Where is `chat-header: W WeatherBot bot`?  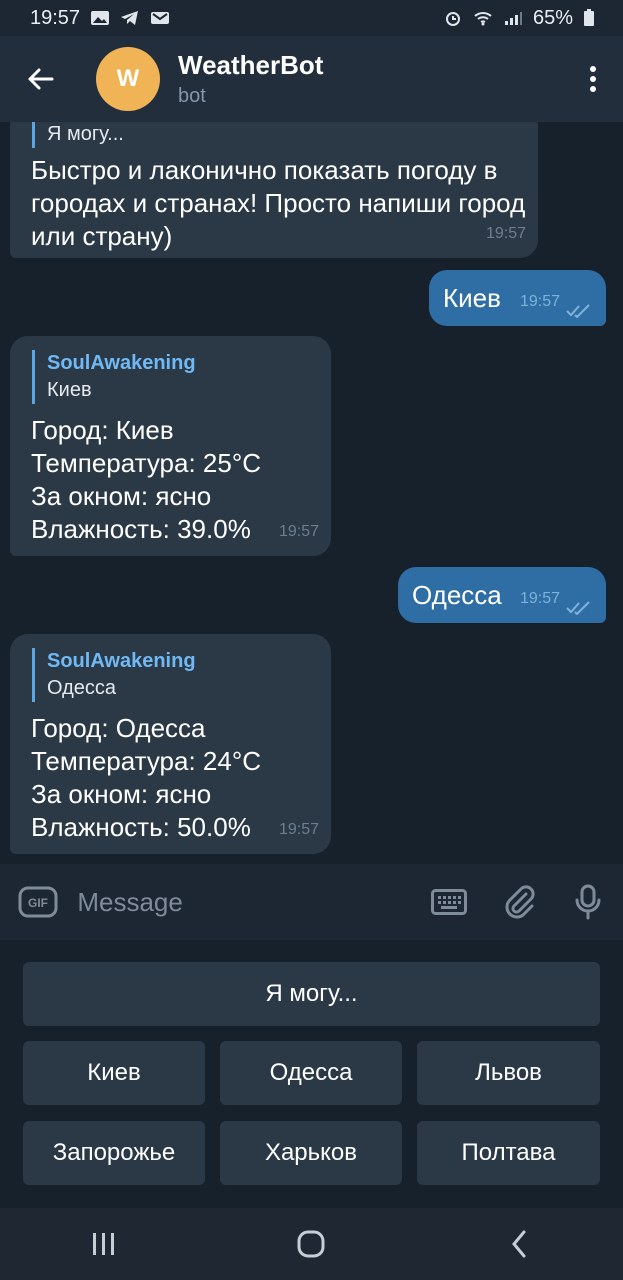 chat-header: W WeatherBot bot is located at coordinates (311, 79).